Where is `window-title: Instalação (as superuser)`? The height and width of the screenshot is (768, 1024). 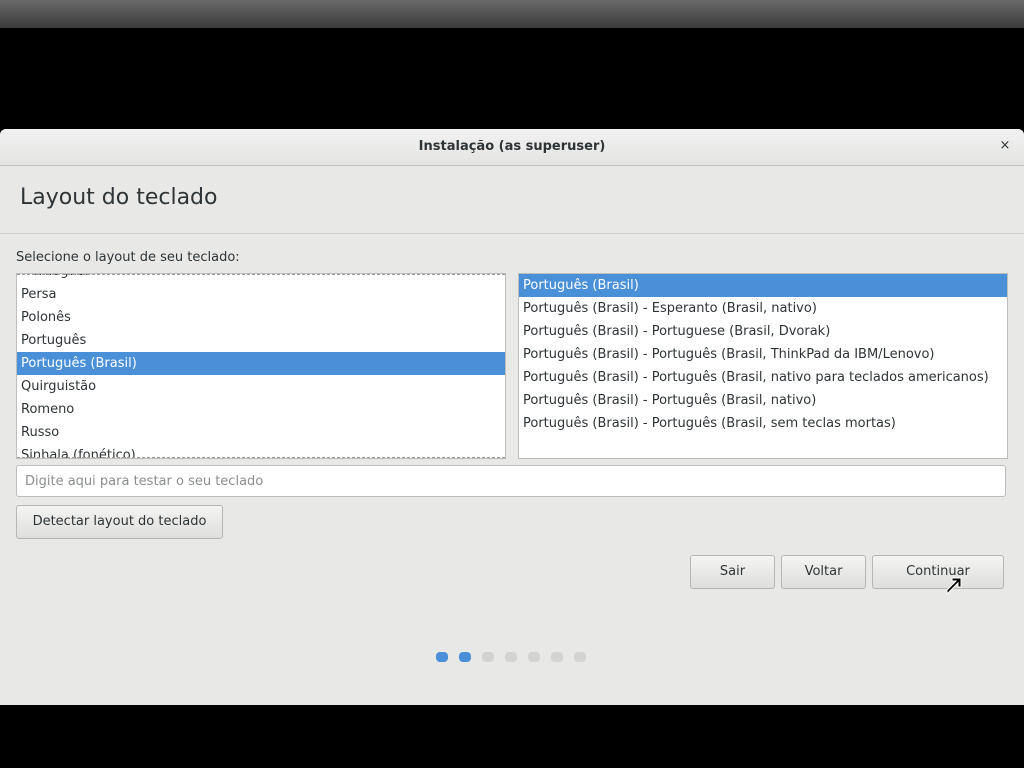
window-title: Instalação (as superuser) is located at coordinates (512, 146).